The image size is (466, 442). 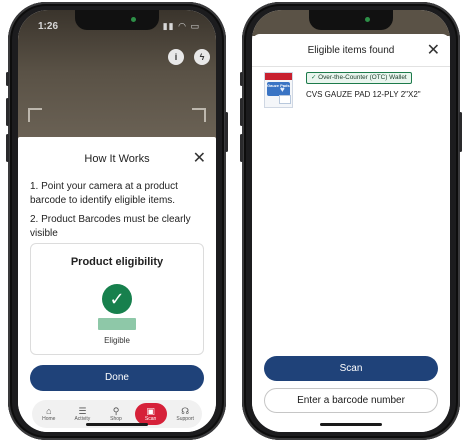 What do you see at coordinates (185, 419) in the screenshot?
I see `tab-label: Support` at bounding box center [185, 419].